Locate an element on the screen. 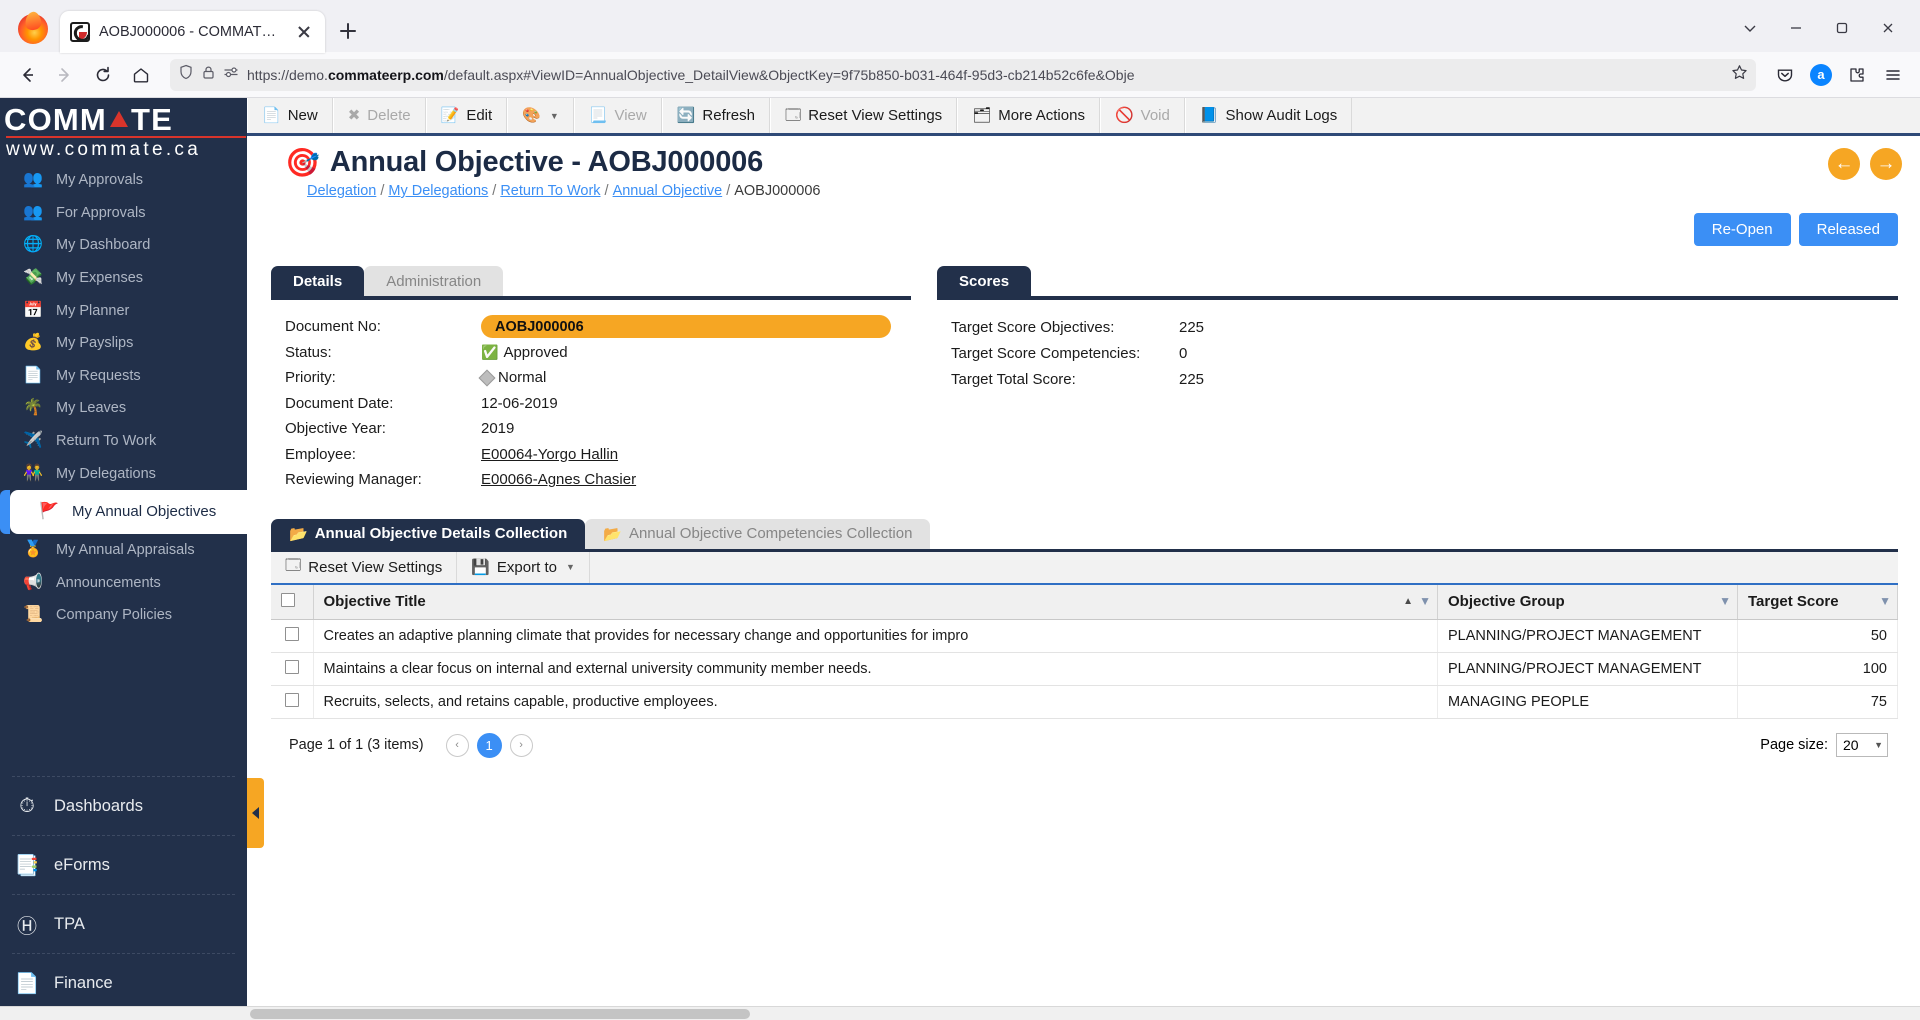  sidebar-item-return-to-work: ✈️ Return To Work is located at coordinates (123, 441).